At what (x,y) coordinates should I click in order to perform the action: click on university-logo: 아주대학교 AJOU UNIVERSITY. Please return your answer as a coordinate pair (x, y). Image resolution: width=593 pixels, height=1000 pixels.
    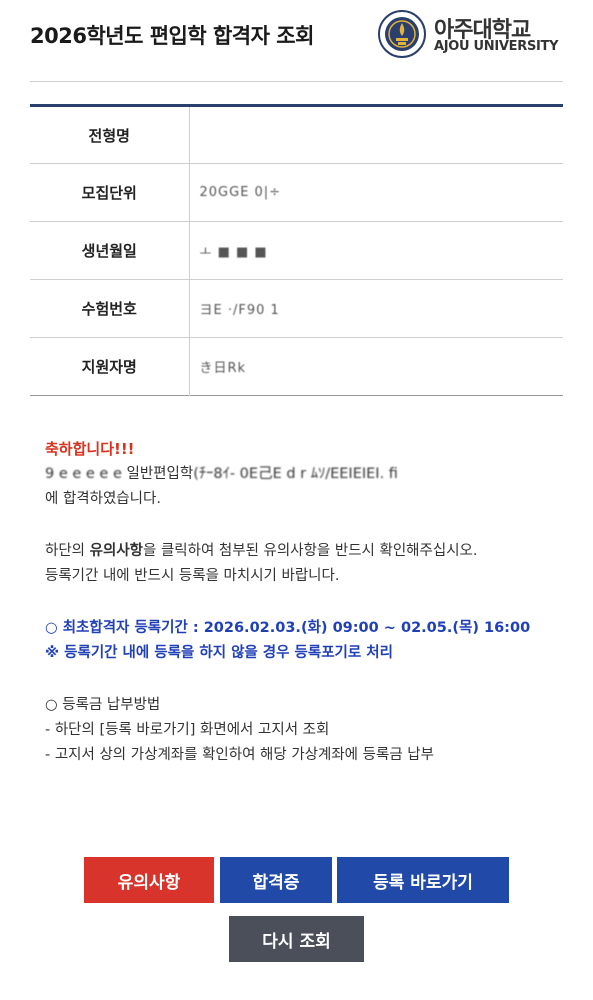
    Looking at the image, I should click on (473, 35).